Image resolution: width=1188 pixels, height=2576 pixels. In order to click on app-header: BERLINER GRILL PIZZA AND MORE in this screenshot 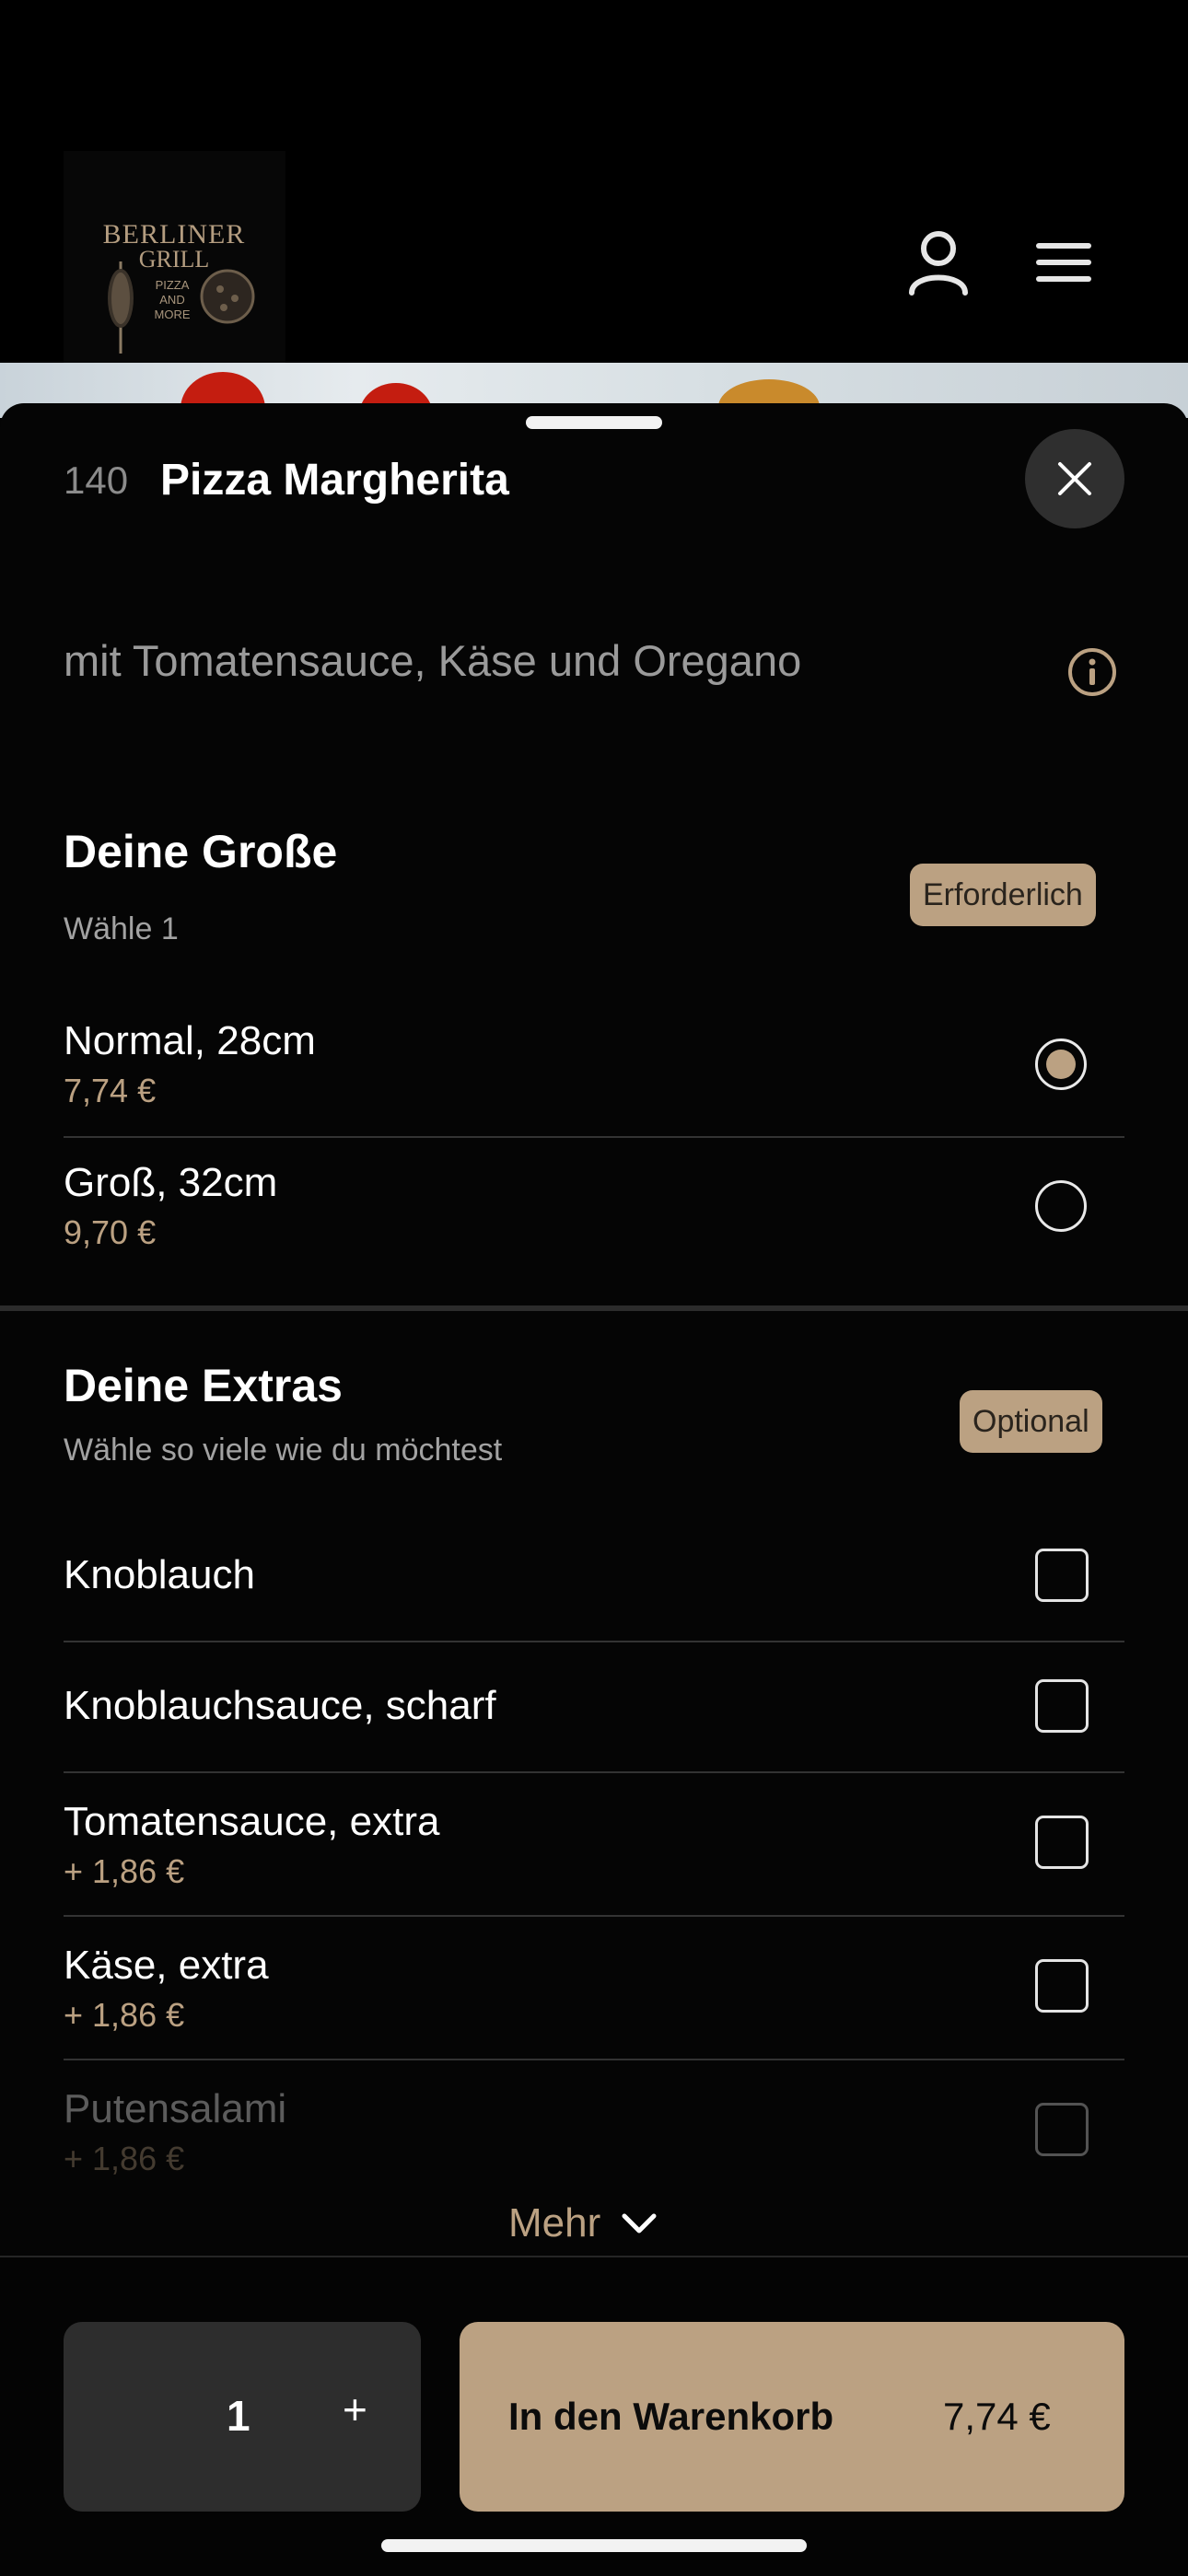, I will do `click(594, 186)`.